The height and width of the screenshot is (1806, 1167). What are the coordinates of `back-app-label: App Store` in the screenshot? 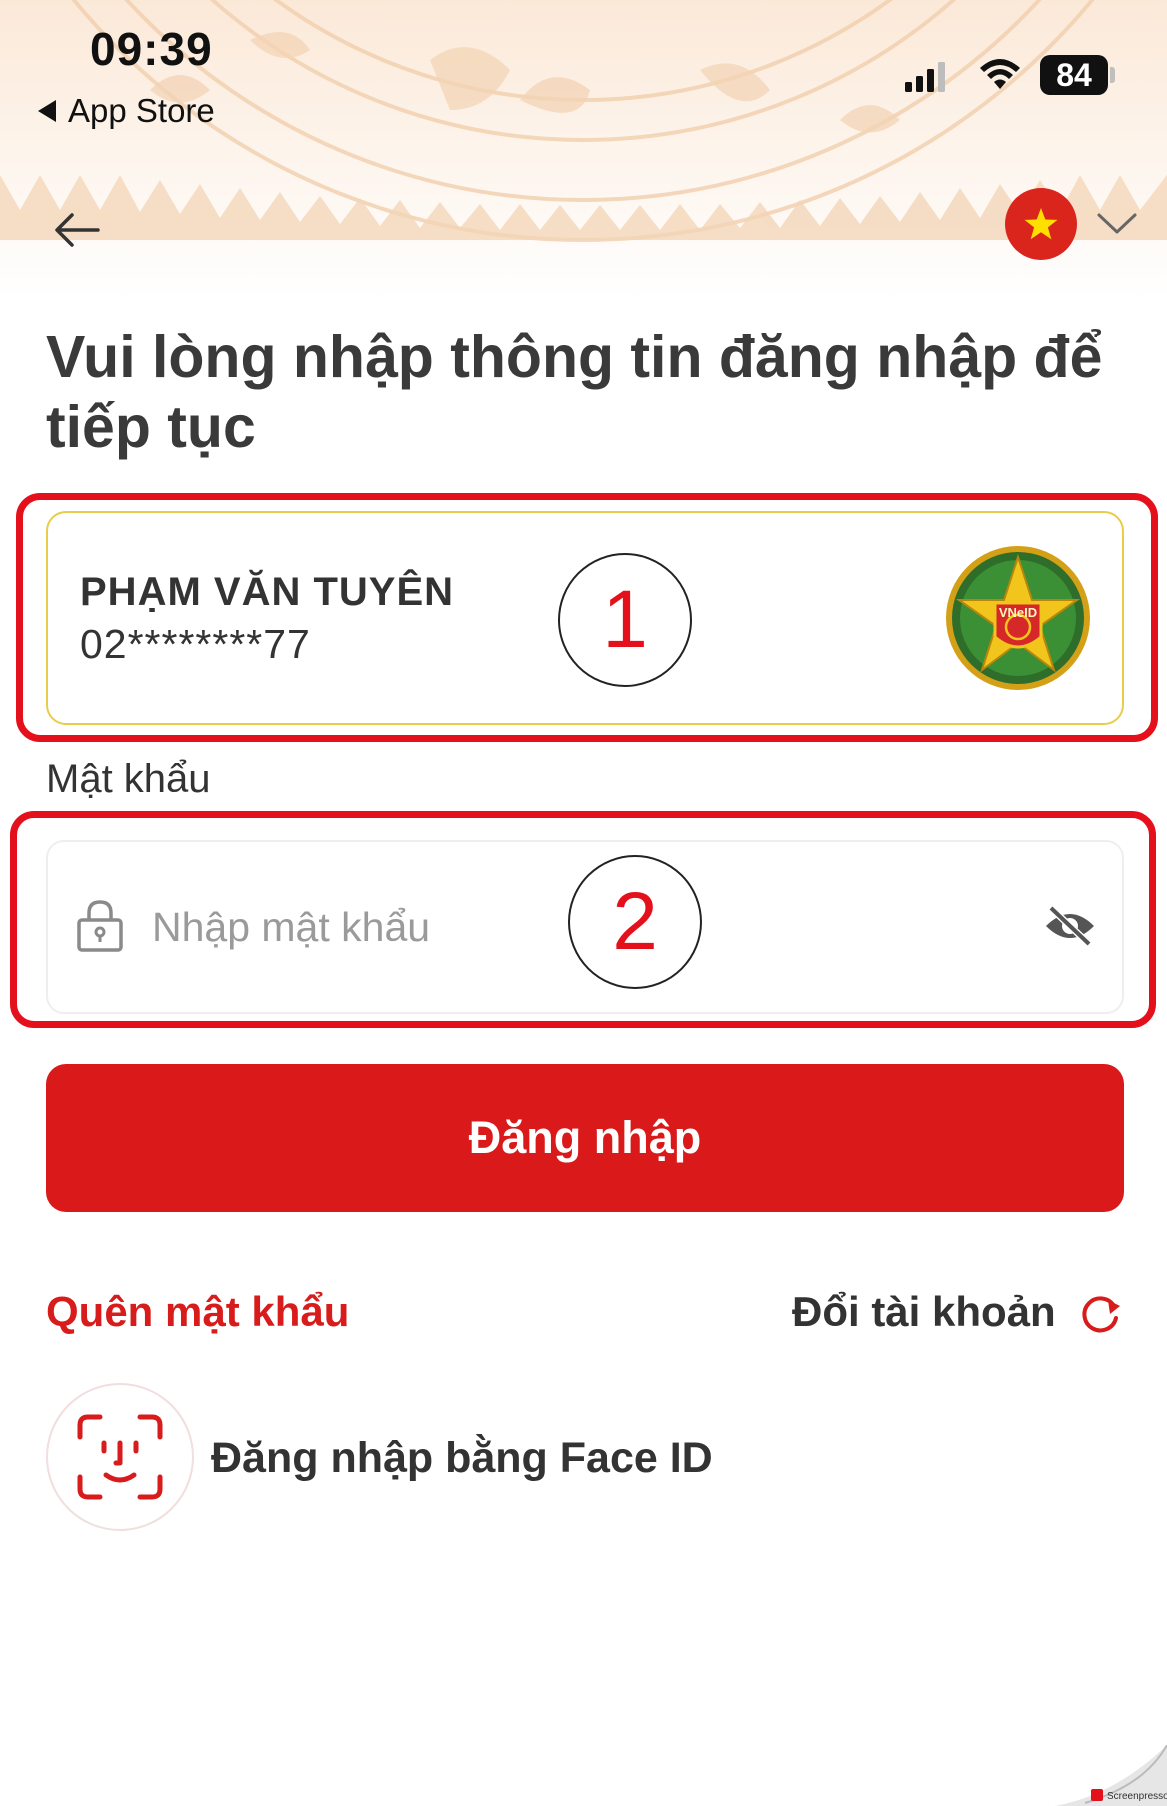 It's located at (141, 110).